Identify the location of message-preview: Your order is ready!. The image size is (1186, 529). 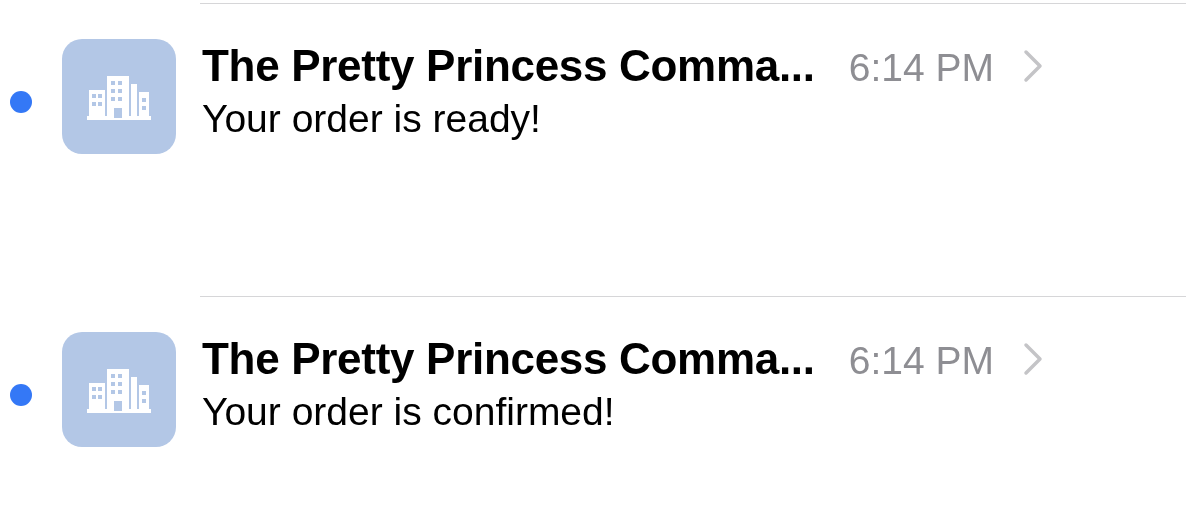
(371, 119).